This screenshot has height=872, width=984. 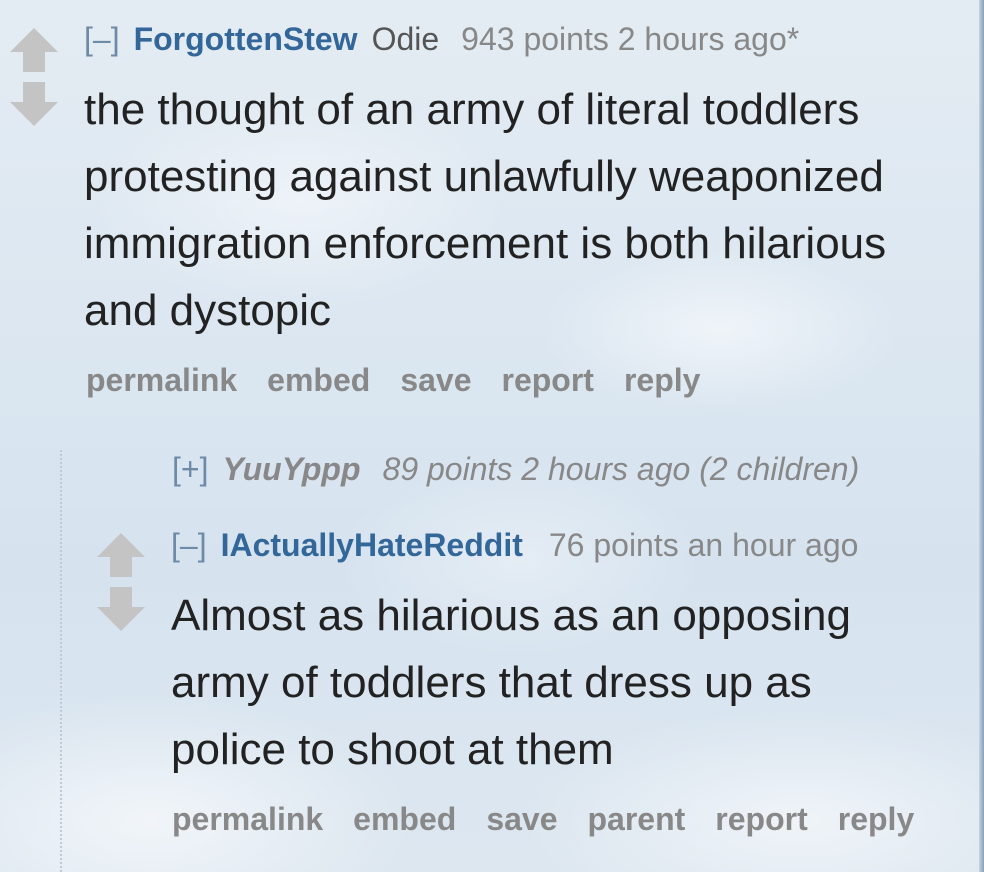 I want to click on children-count: (2 children), so click(x=779, y=469).